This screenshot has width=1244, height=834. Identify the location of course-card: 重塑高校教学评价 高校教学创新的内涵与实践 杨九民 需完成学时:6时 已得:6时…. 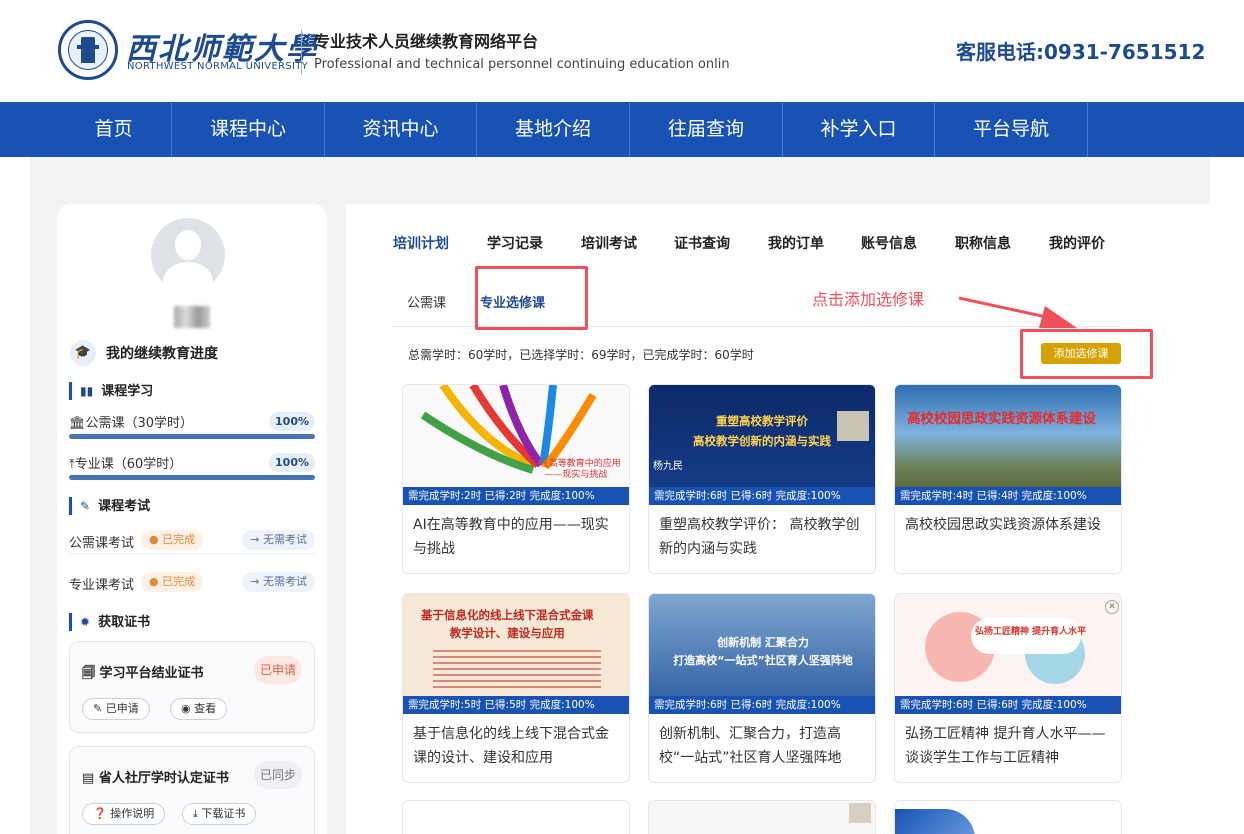
(762, 479).